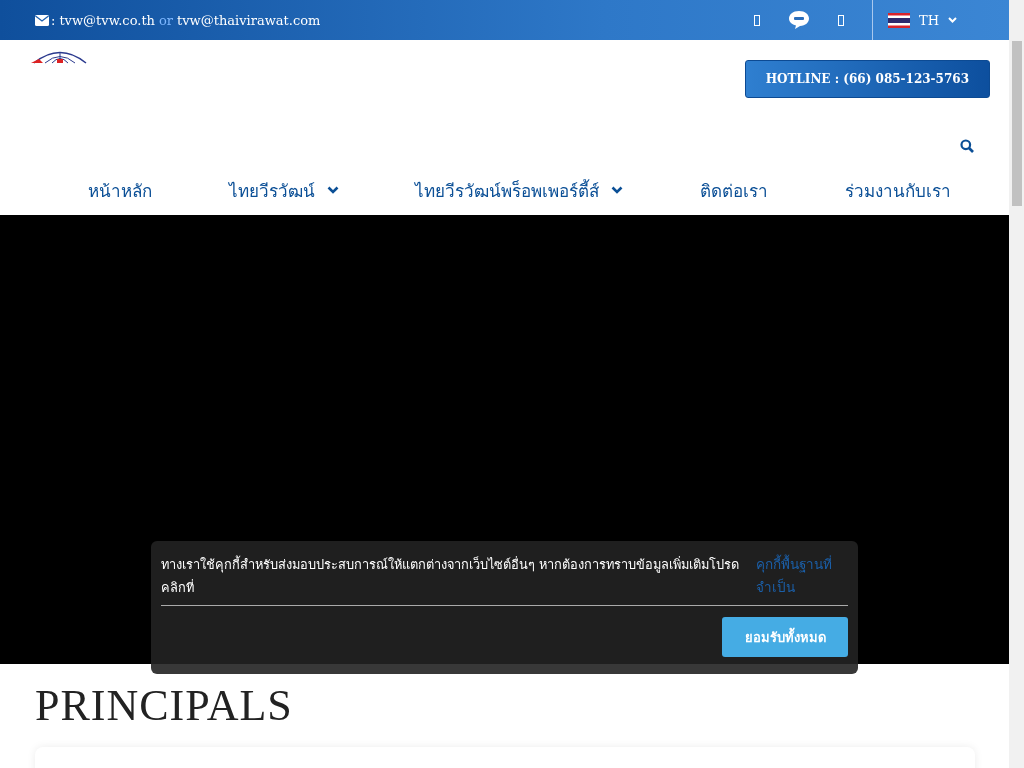  What do you see at coordinates (1016, 384) in the screenshot?
I see `scrollbar` at bounding box center [1016, 384].